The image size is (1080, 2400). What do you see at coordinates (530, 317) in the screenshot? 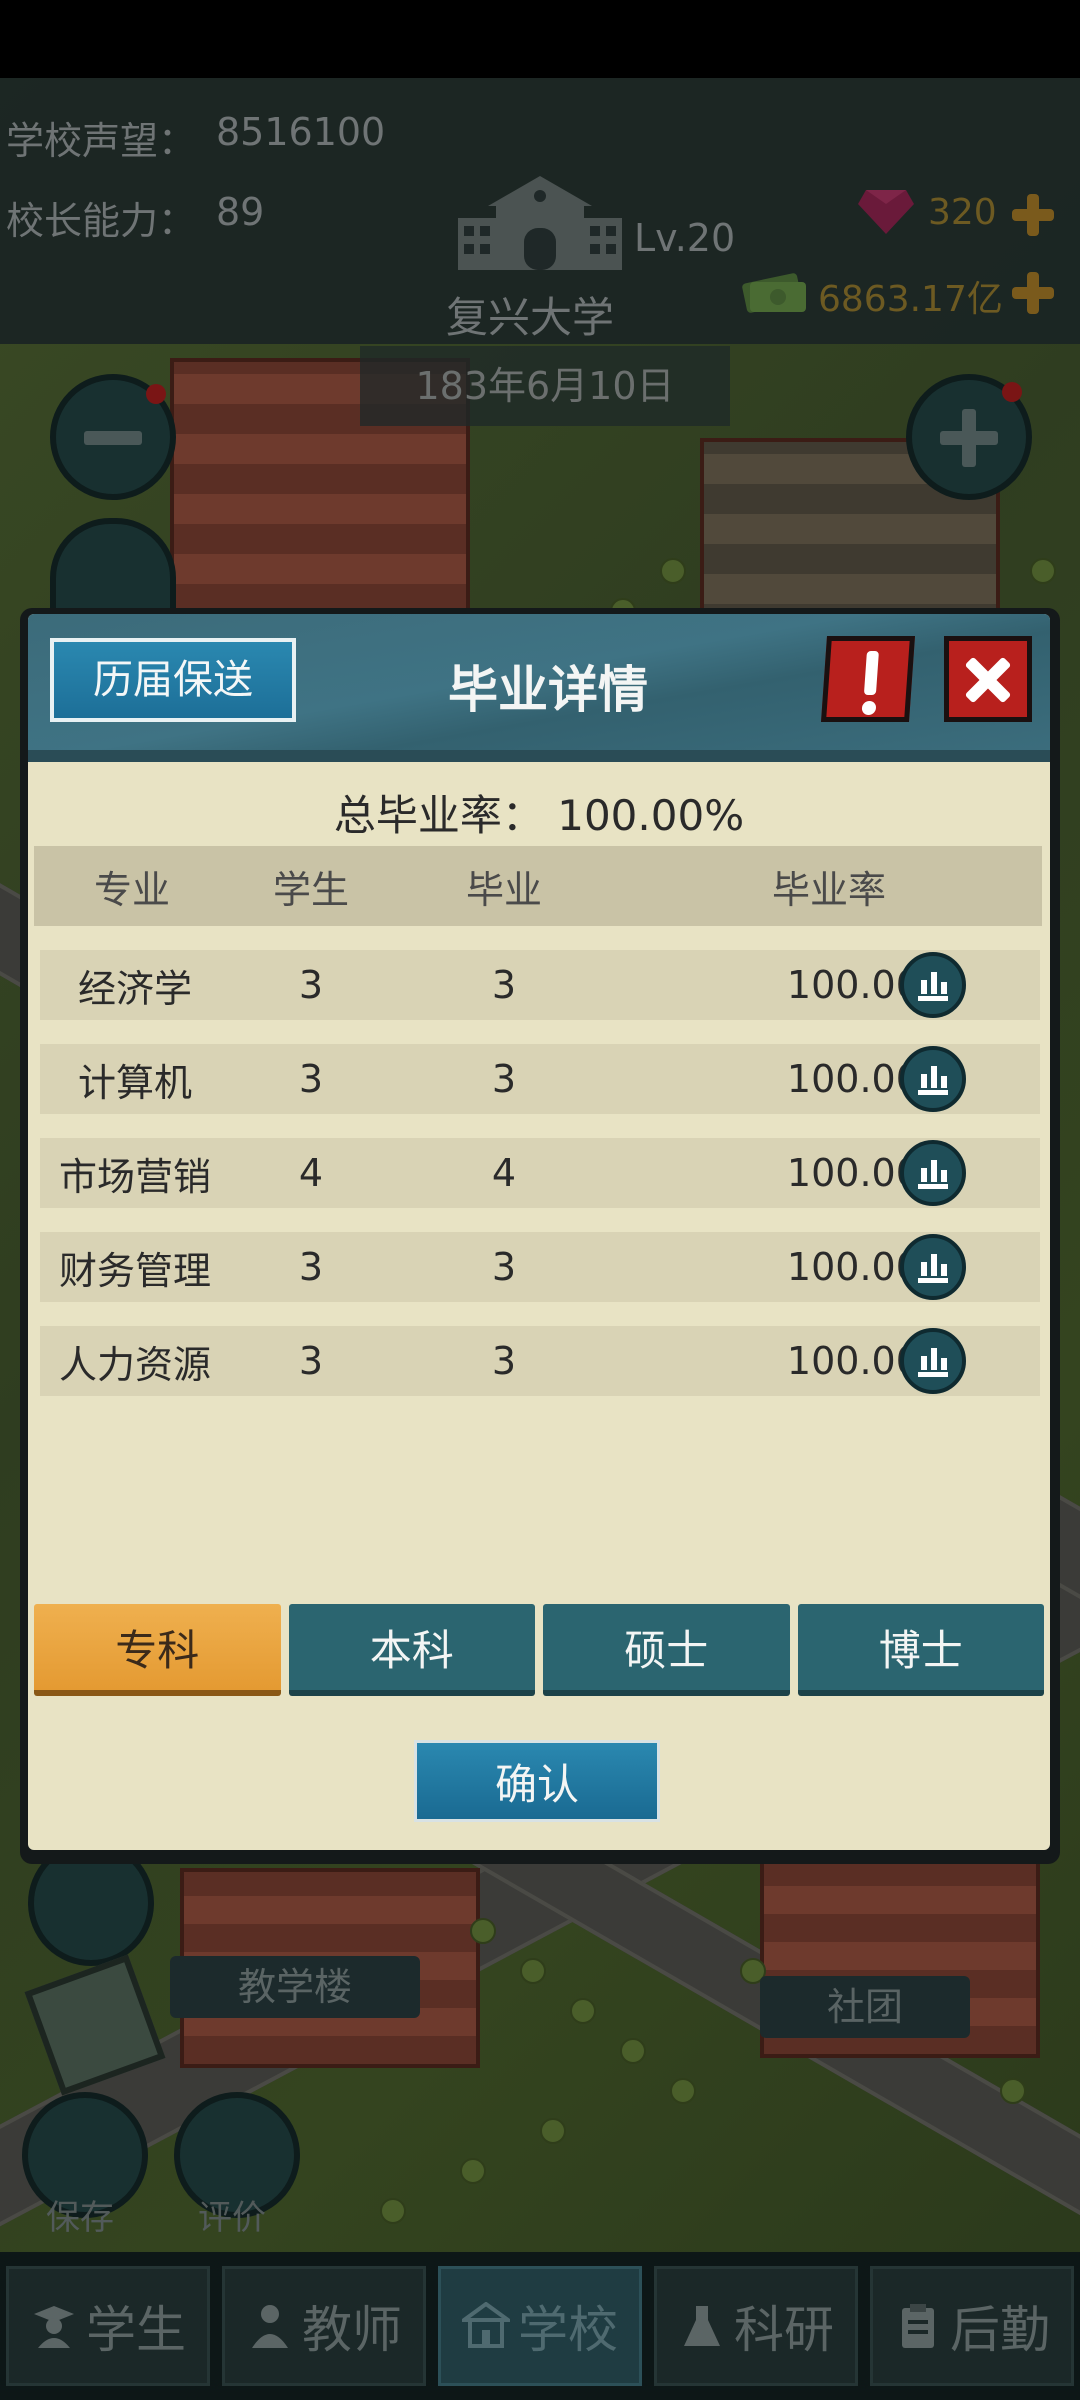
I see `school-name: 复兴大学` at bounding box center [530, 317].